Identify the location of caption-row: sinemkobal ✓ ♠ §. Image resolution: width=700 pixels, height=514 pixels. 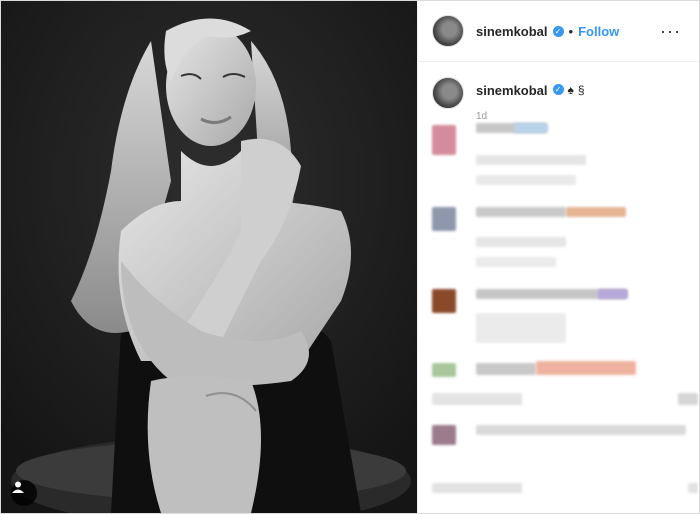
(558, 93).